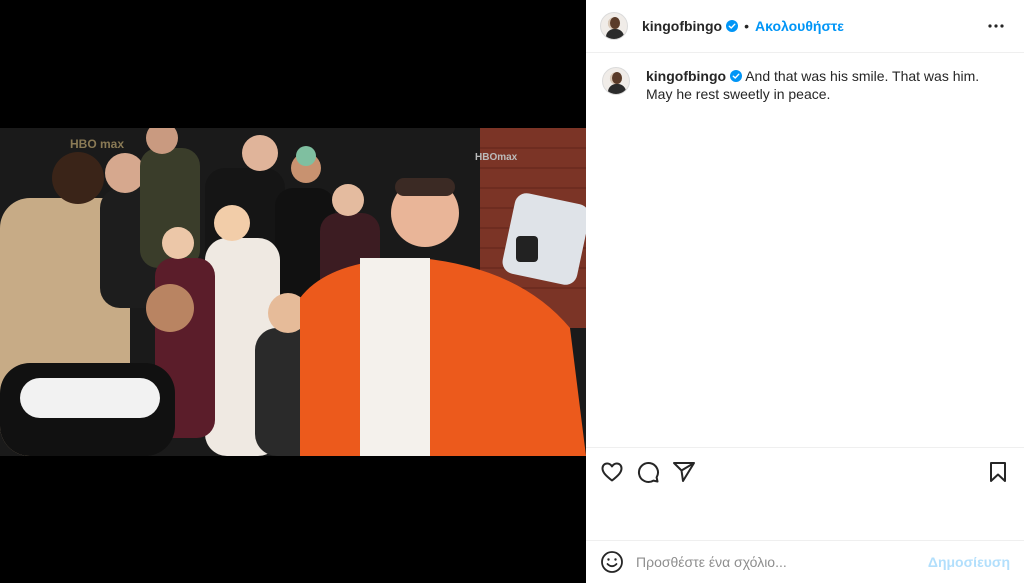 This screenshot has height=583, width=1024. Describe the element at coordinates (648, 472) in the screenshot. I see `comment-icon` at that location.